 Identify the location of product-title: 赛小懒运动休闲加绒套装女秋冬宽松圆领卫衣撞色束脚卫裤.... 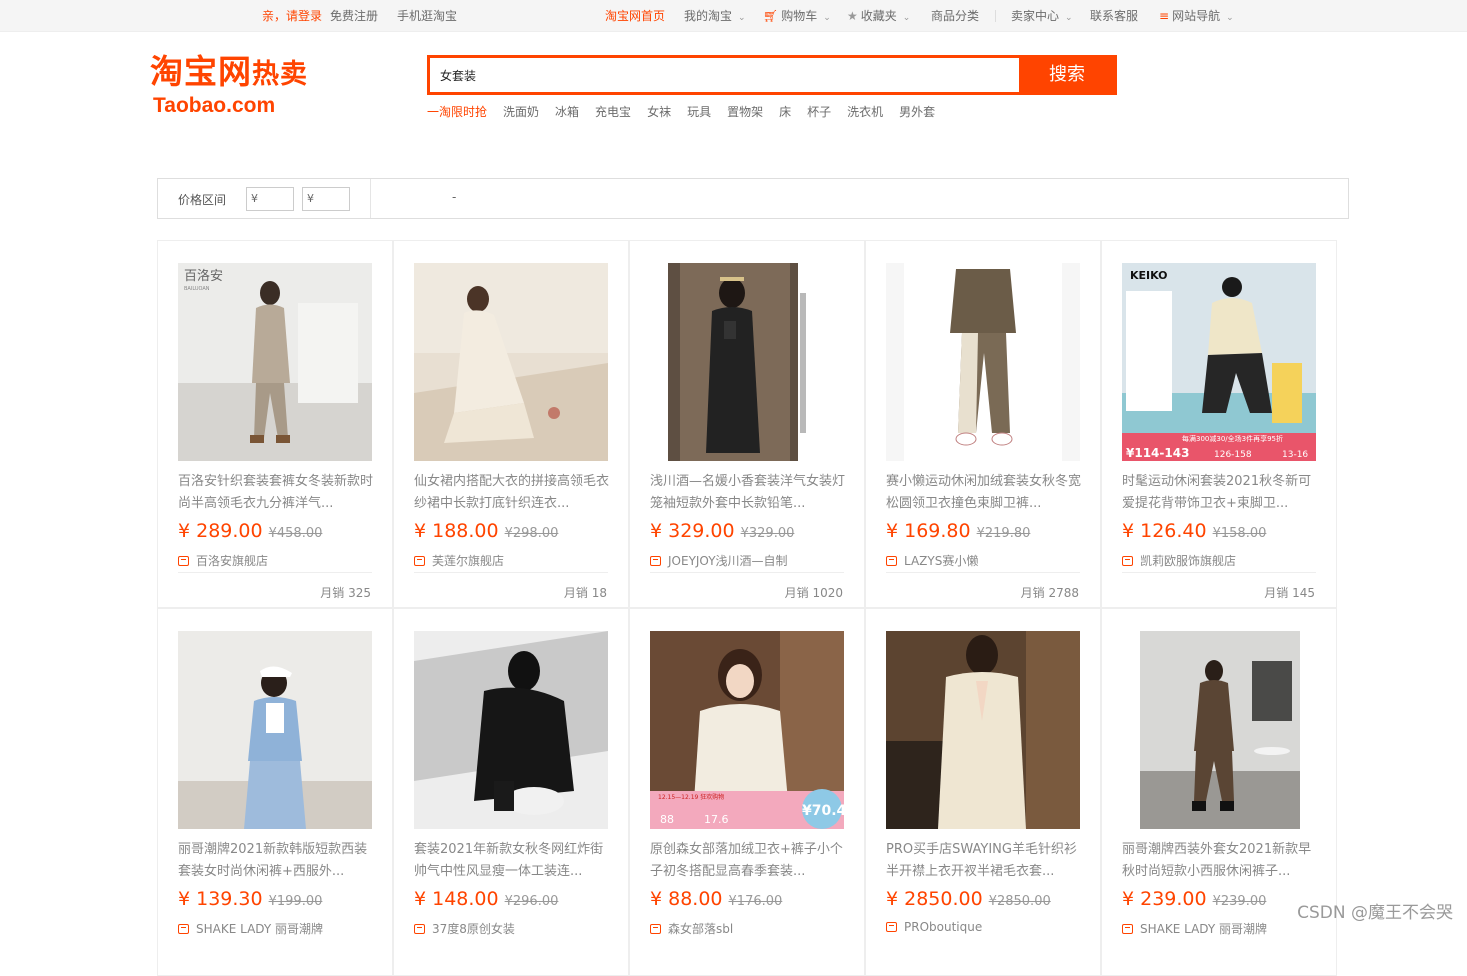
(984, 493).